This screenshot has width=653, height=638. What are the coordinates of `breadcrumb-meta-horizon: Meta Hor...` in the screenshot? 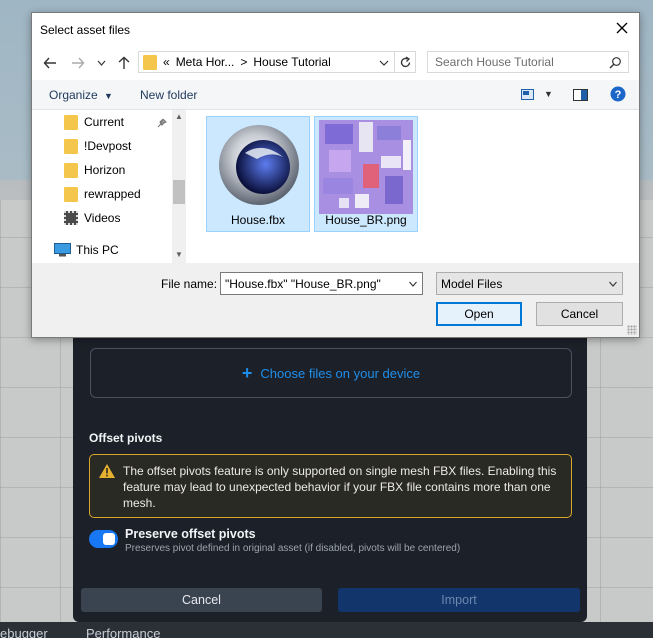 It's located at (205, 62).